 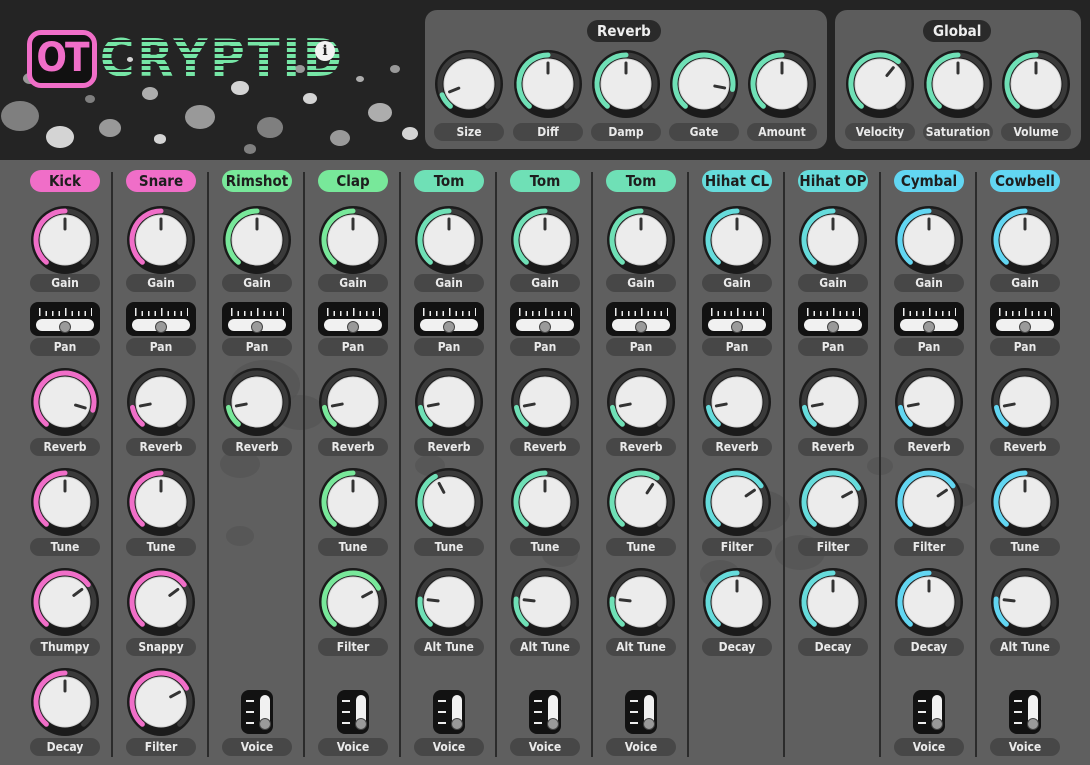 I want to click on cowbell-pan-slider, so click(x=1025, y=319).